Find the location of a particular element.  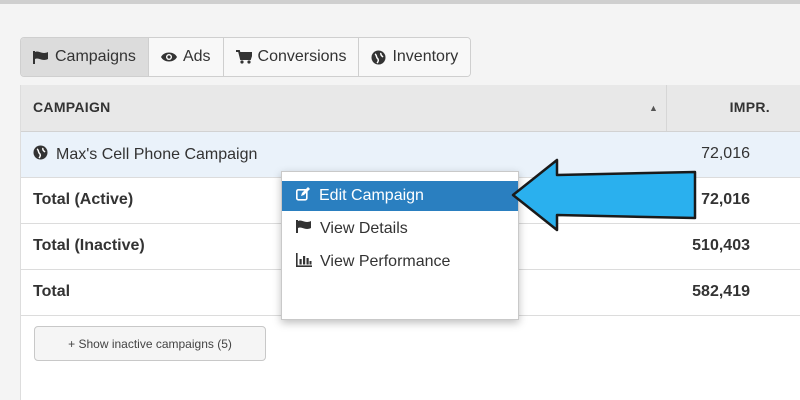

row-label: Total (Active) is located at coordinates (83, 199).